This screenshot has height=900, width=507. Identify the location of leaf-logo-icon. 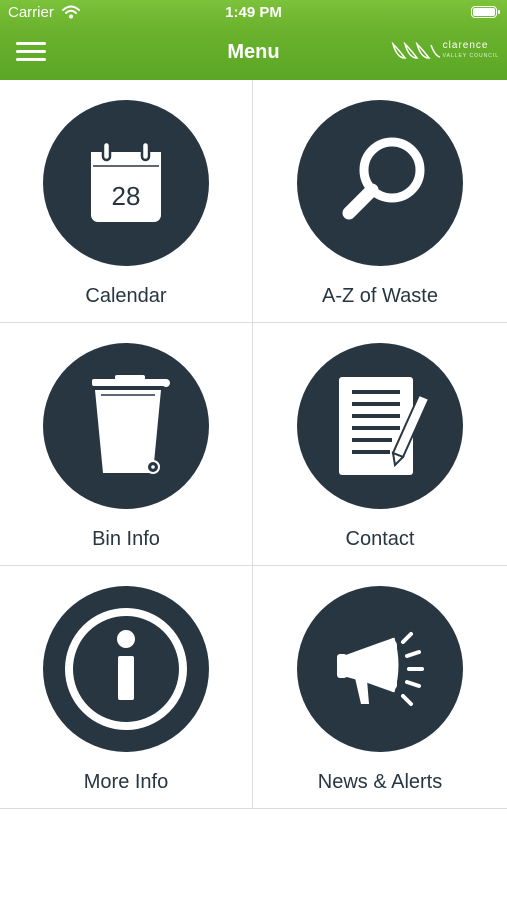
(415, 50).